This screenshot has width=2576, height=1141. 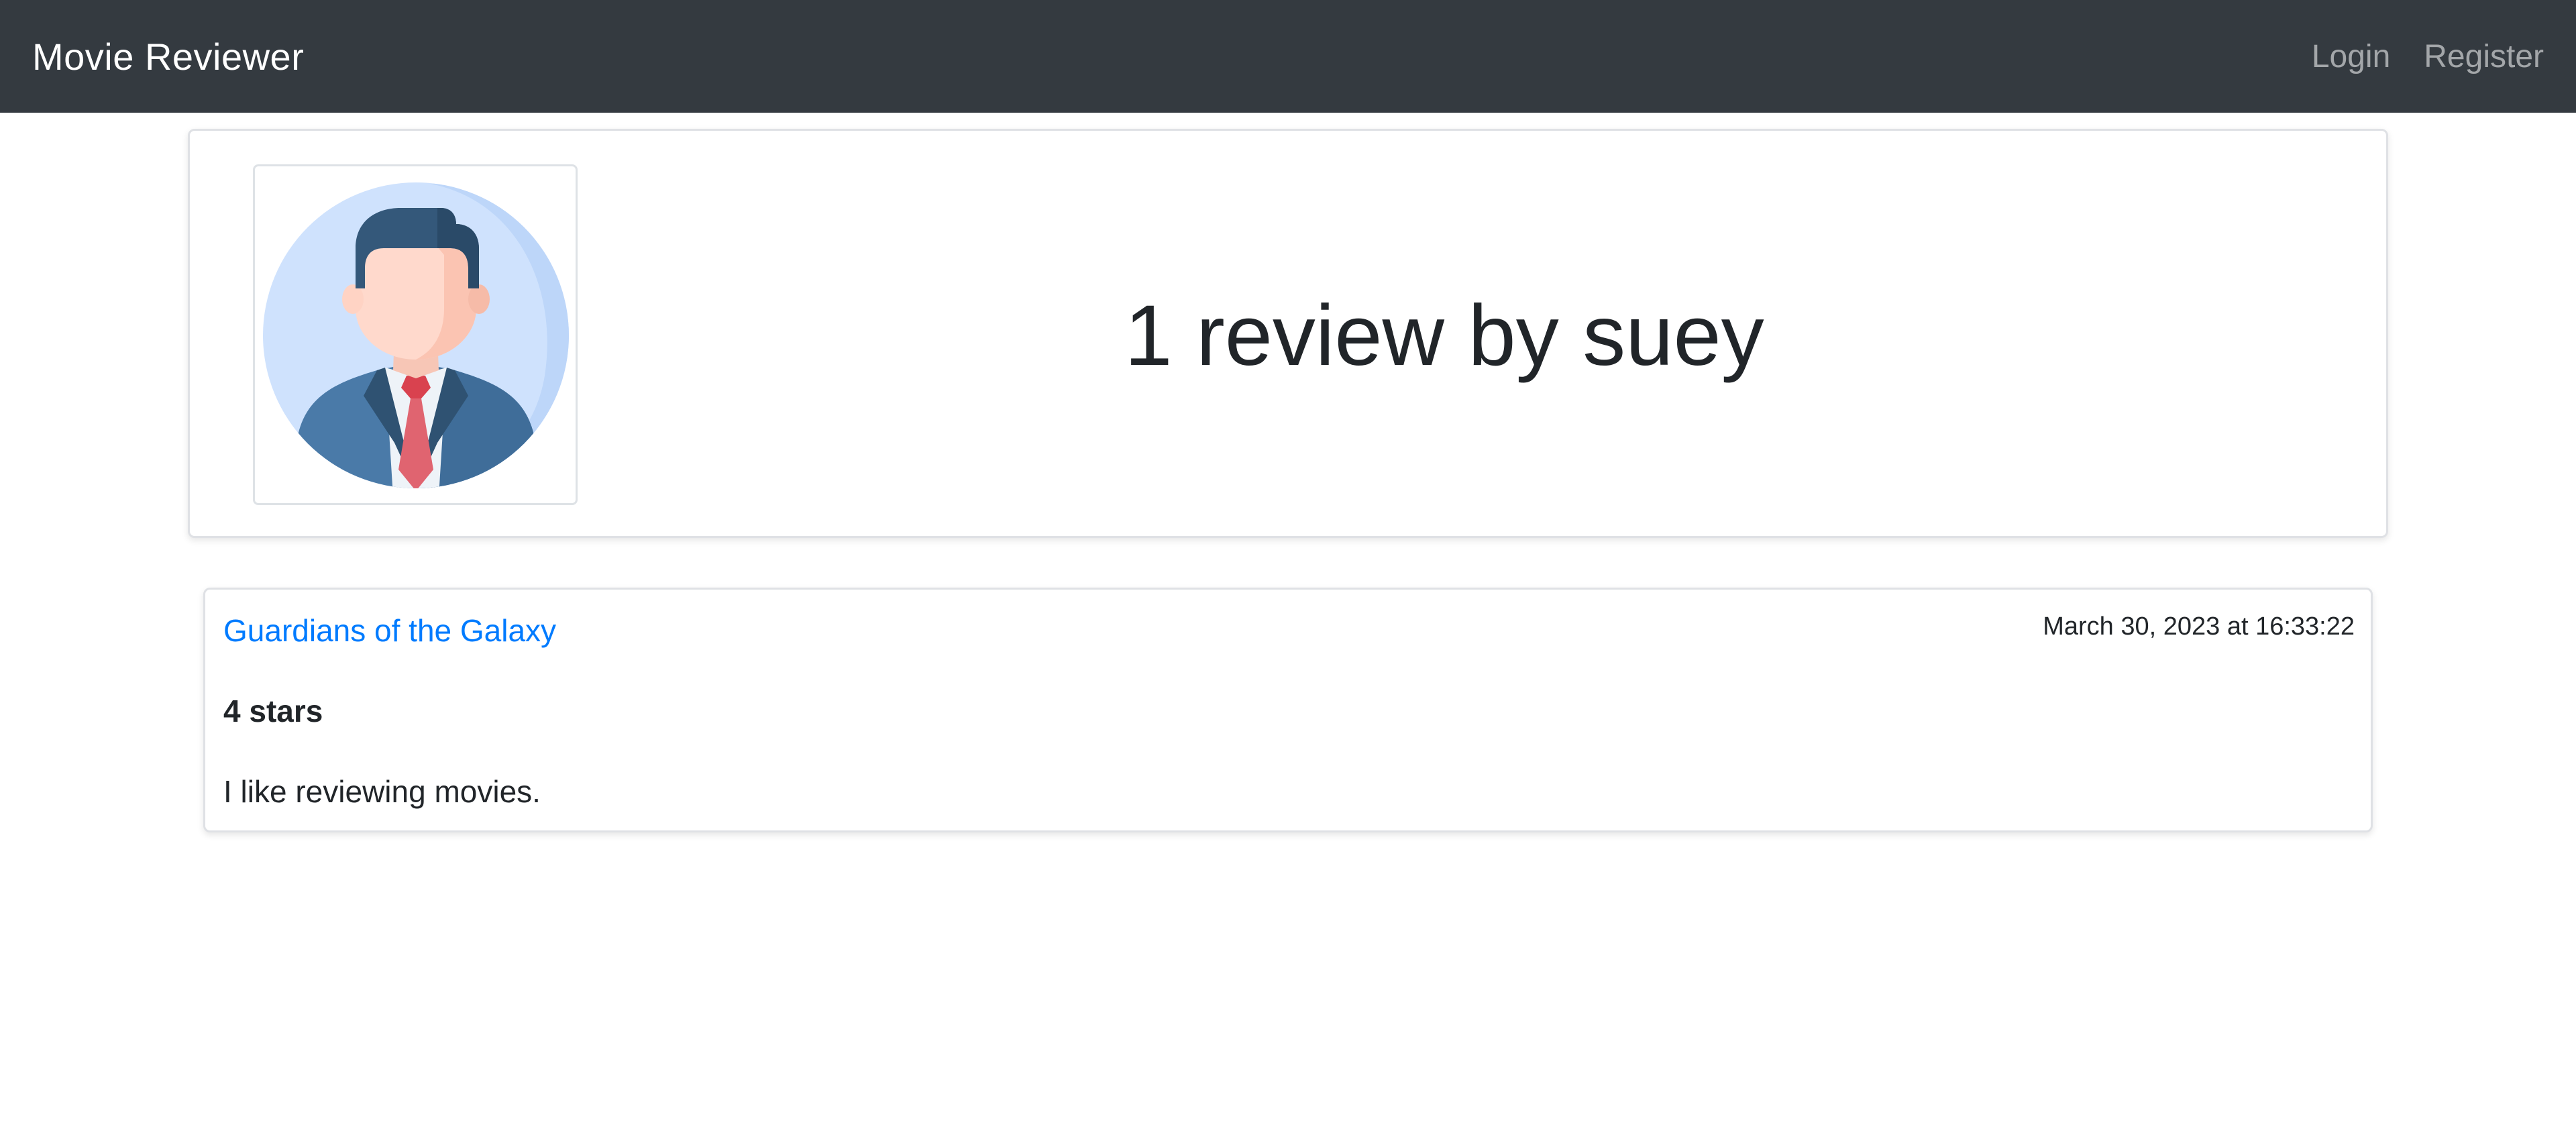 I want to click on review-timestamp: March 30, 2023 at 16:33:22, so click(x=2199, y=627).